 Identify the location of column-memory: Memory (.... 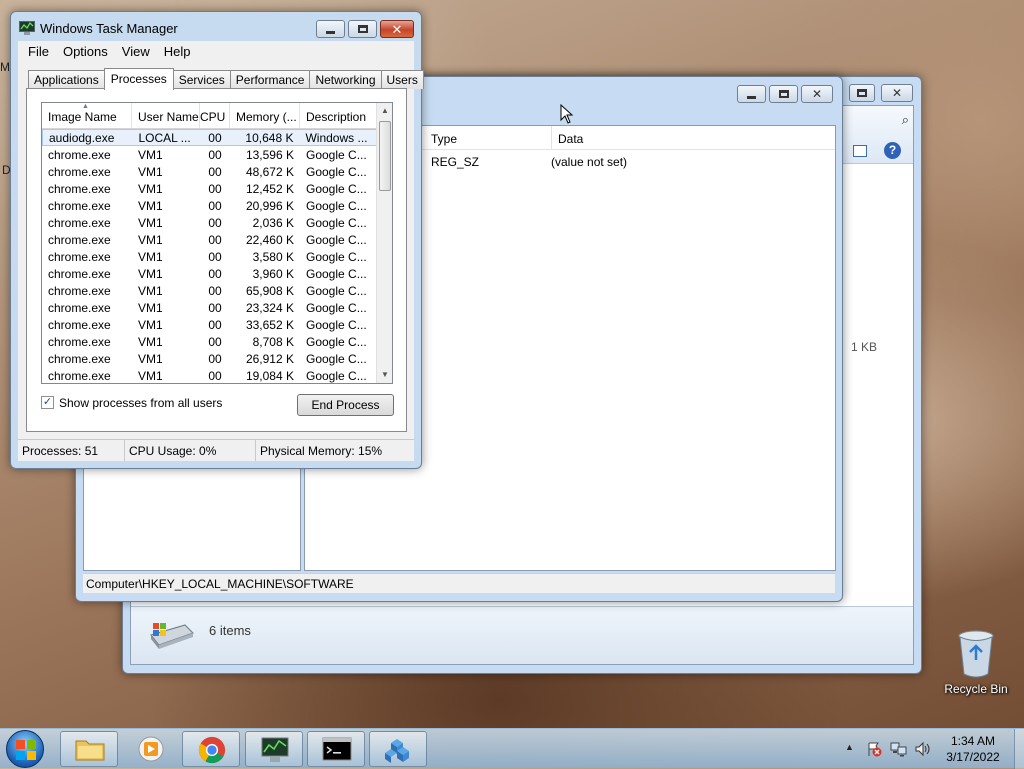
(265, 115).